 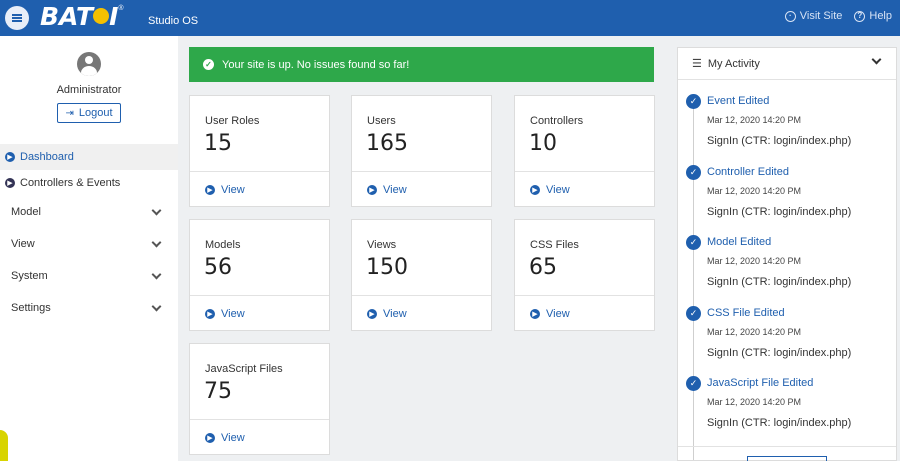 I want to click on card-label: Models, so click(x=223, y=245).